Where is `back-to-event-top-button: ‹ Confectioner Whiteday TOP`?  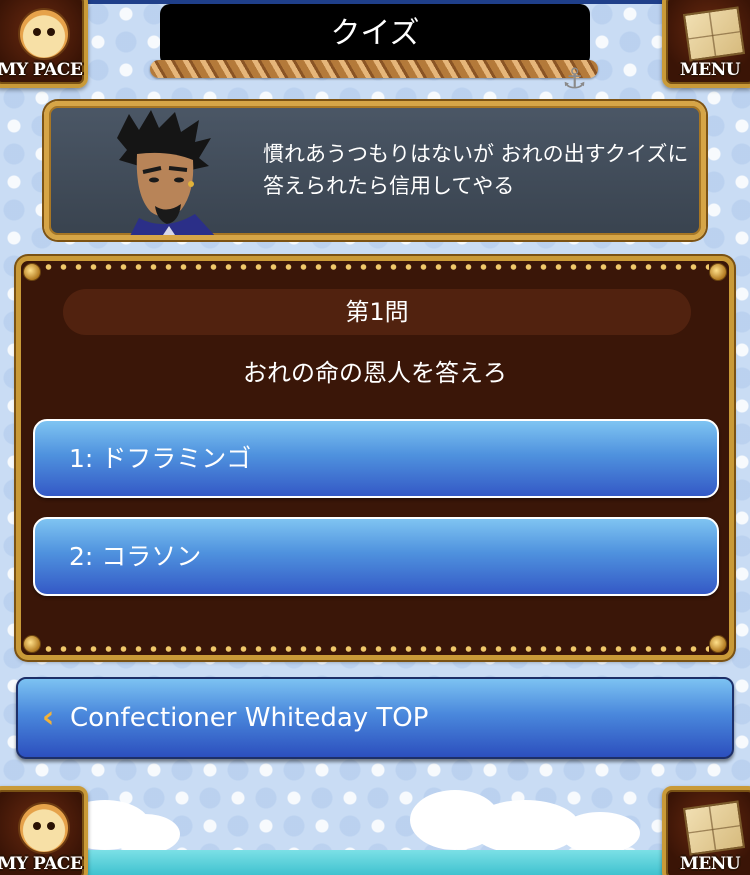
back-to-event-top-button: ‹ Confectioner Whiteday TOP is located at coordinates (375, 718).